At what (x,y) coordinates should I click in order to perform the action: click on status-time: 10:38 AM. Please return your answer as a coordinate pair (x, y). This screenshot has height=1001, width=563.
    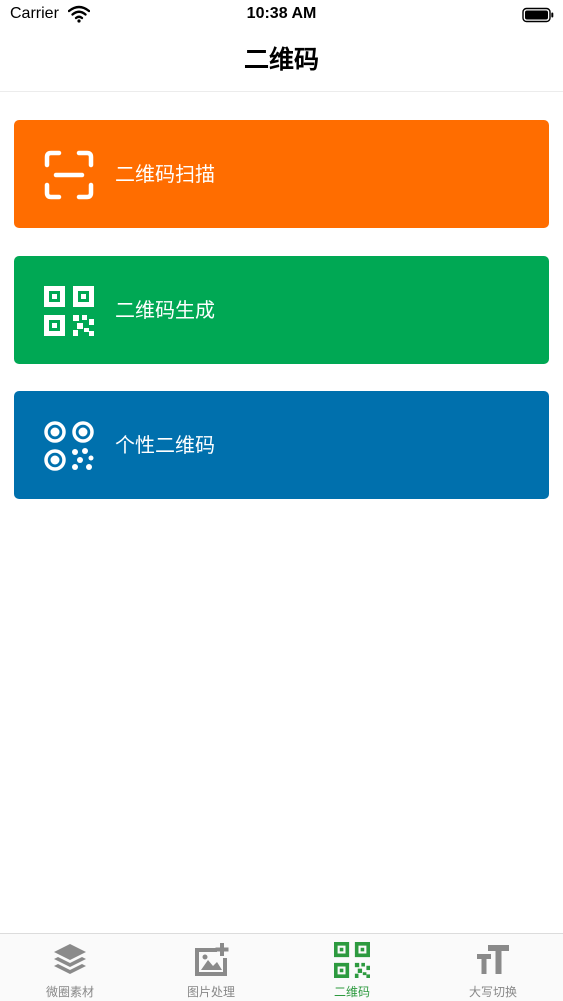
    Looking at the image, I should click on (281, 13).